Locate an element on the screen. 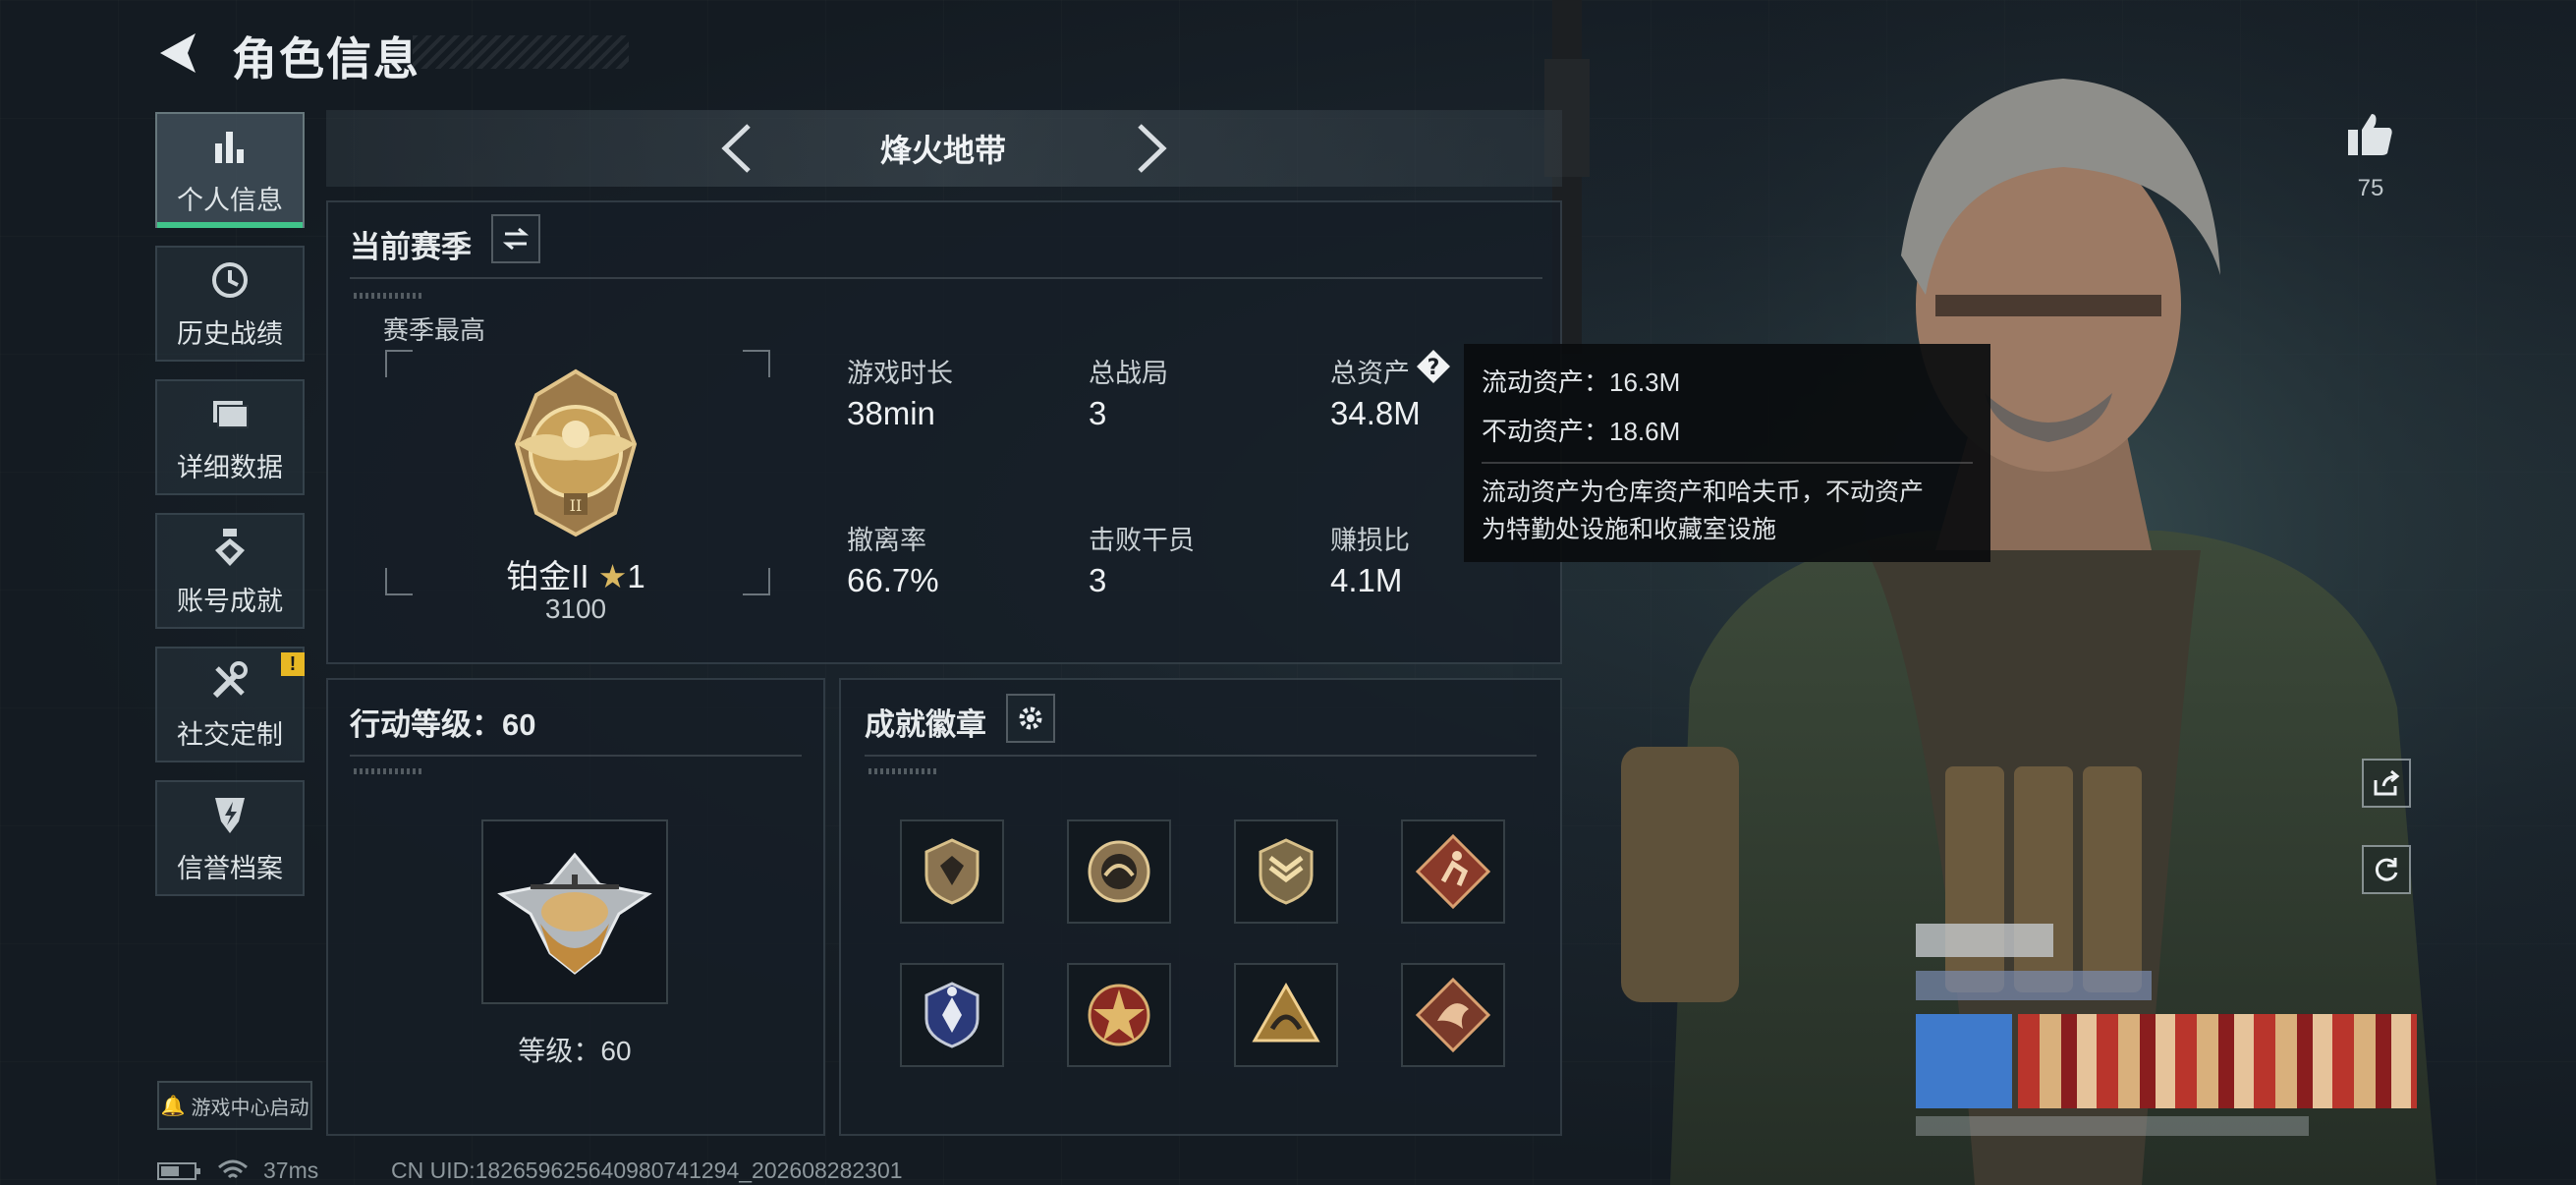 The image size is (2576, 1185). level-divider is located at coordinates (576, 756).